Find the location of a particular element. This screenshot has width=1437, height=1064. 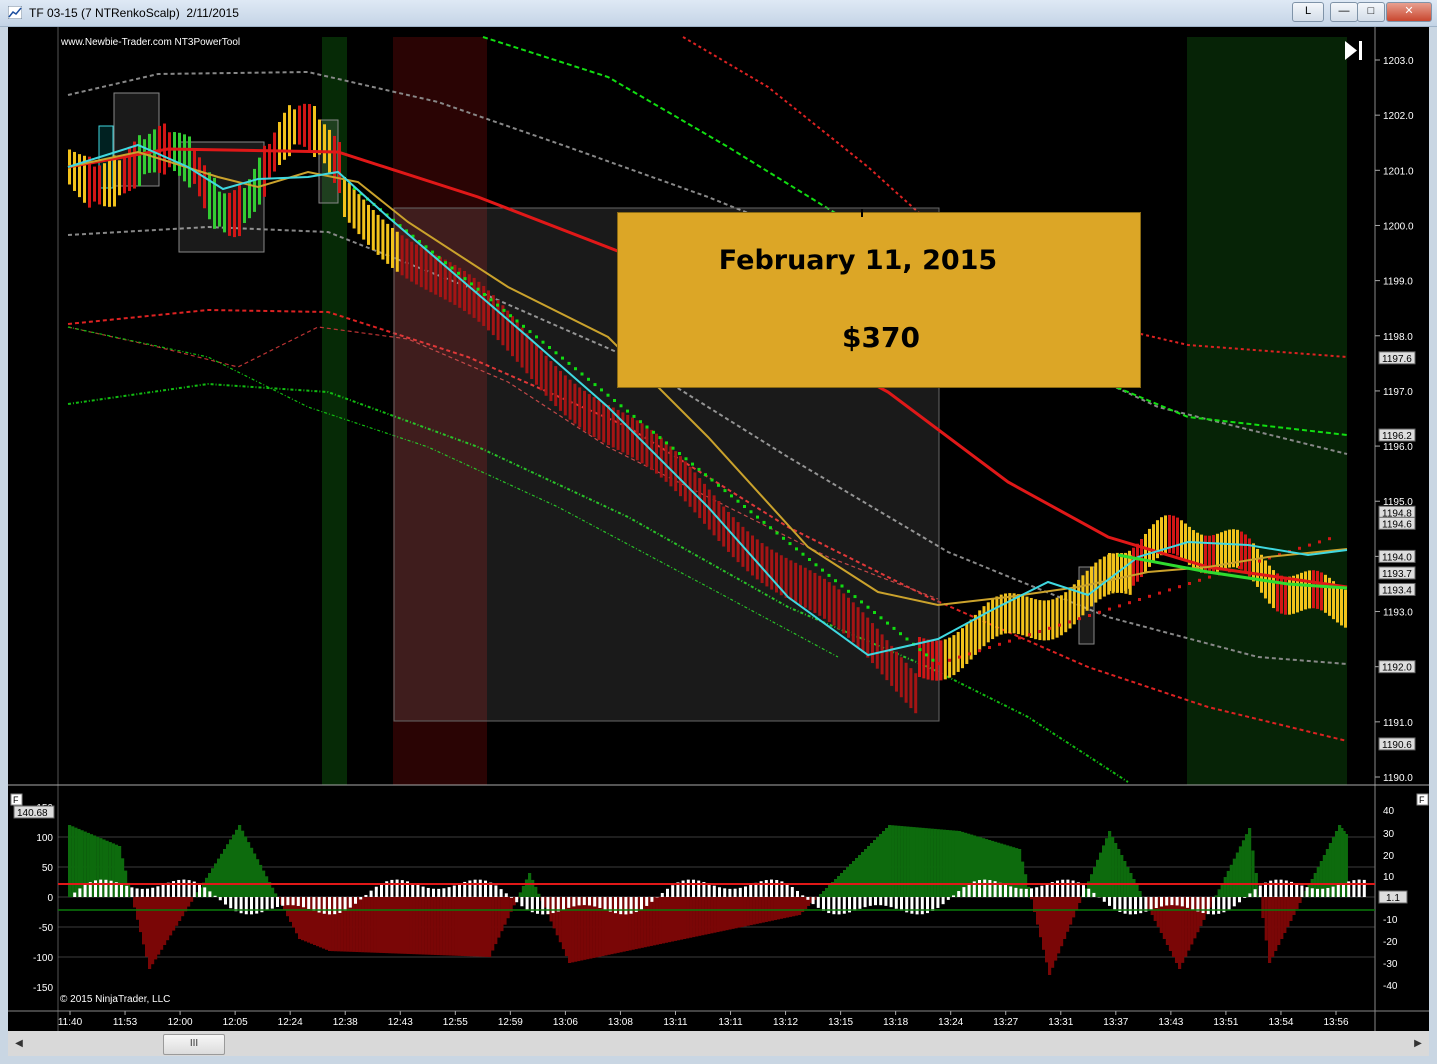

scroll-right-arrow-icon: ▶ is located at coordinates (1418, 1043).